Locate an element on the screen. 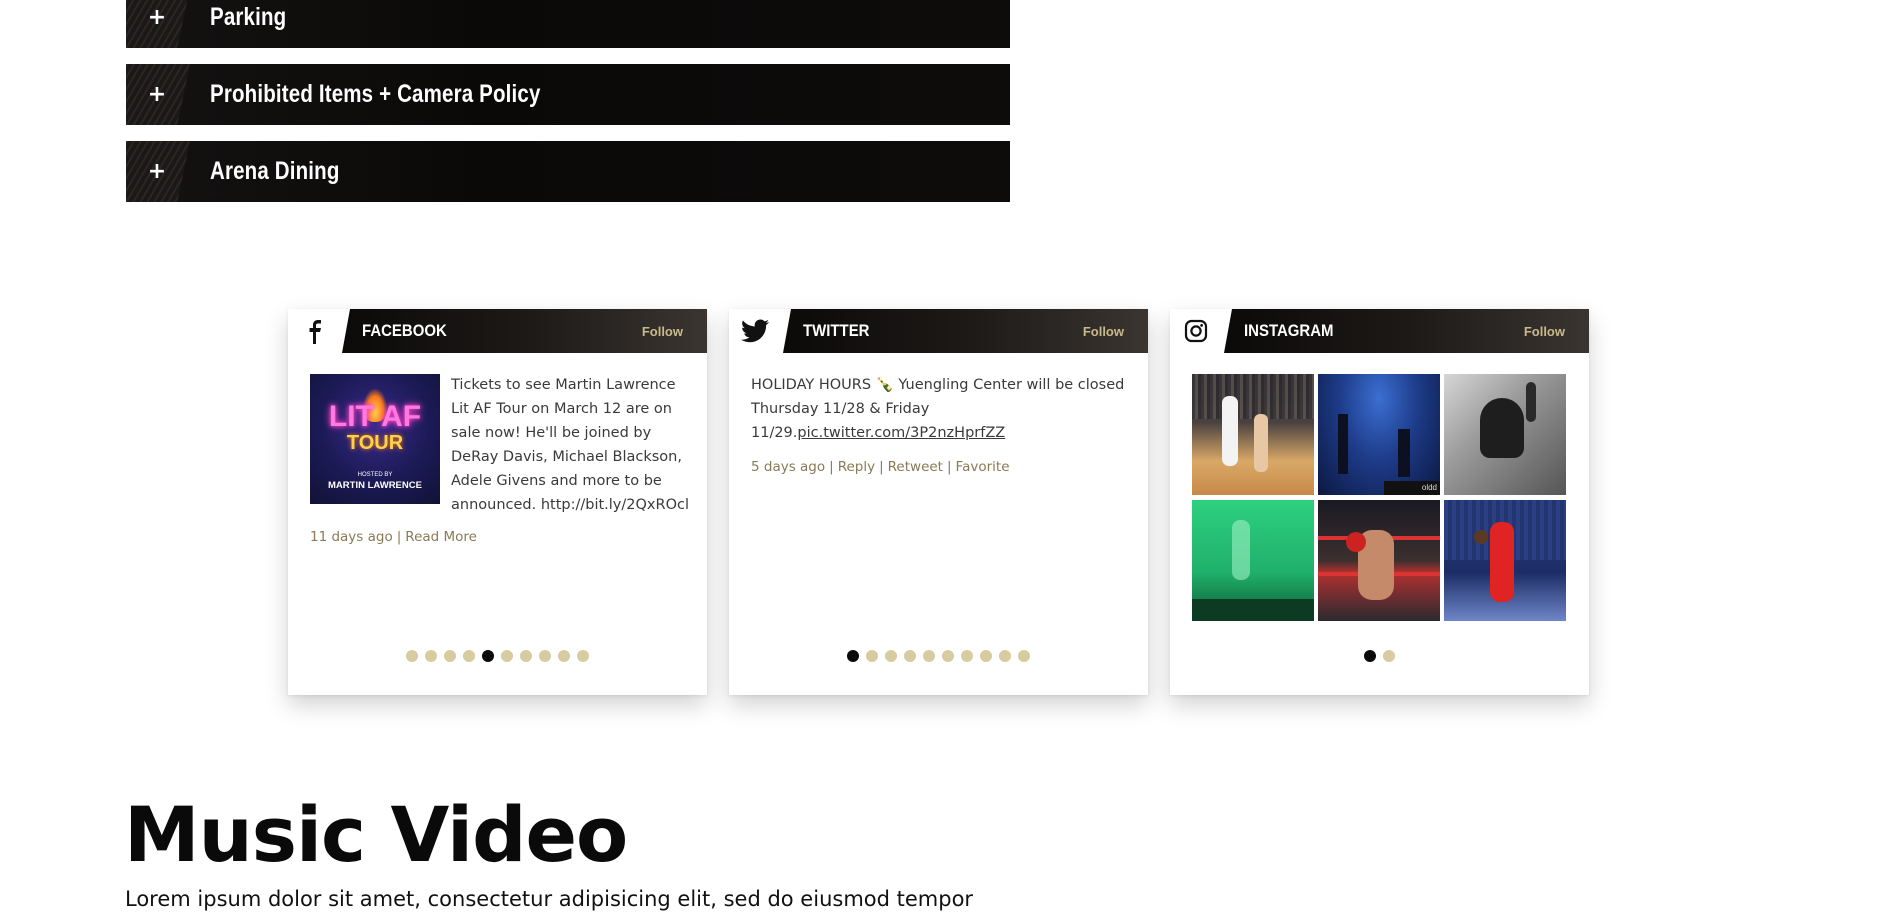  retweet-link: Retweet is located at coordinates (915, 467).